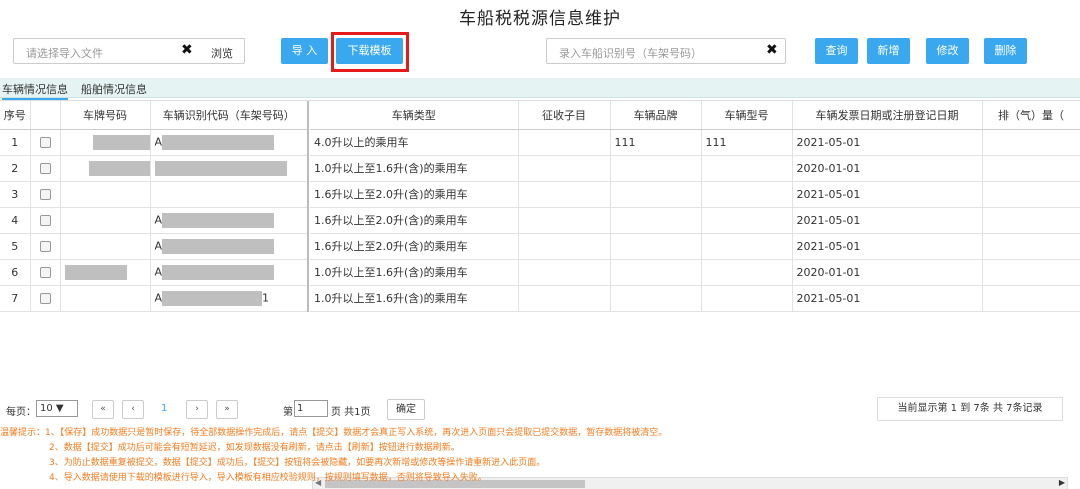 This screenshot has width=1080, height=489. Describe the element at coordinates (887, 142) in the screenshot. I see `date-cell: 2021-05-01` at that location.